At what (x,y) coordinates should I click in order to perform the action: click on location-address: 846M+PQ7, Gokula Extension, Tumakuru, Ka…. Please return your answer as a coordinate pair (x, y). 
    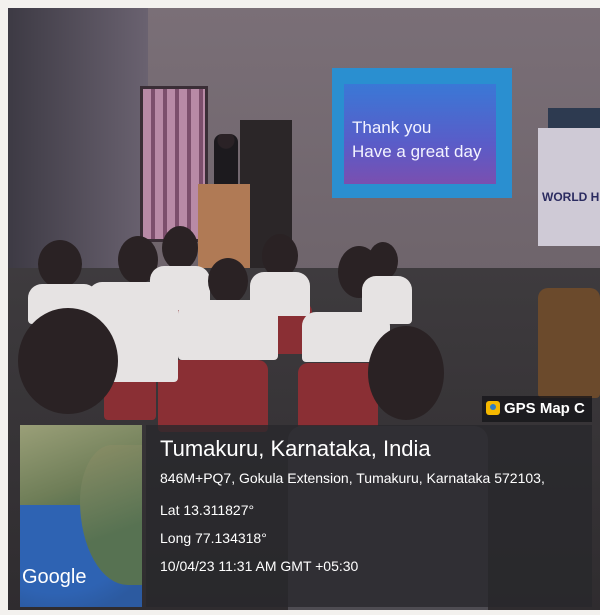
    Looking at the image, I should click on (352, 478).